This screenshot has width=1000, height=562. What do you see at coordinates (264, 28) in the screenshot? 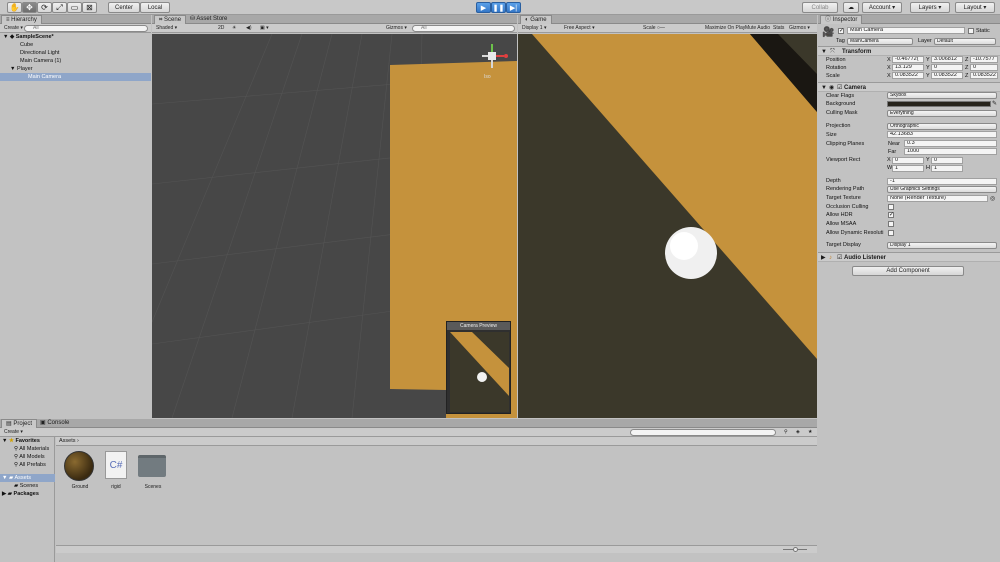
I see `effects-dropdown: ▣ ▾` at bounding box center [264, 28].